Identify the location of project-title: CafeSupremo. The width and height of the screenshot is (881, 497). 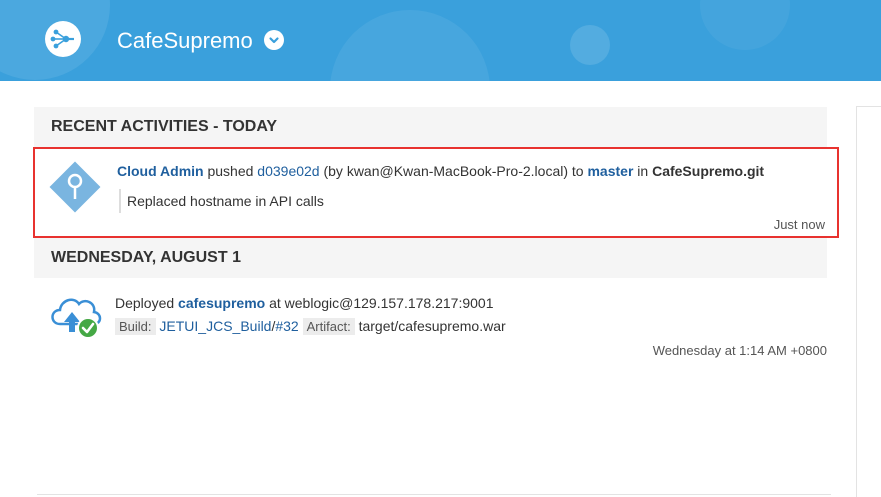
(185, 41).